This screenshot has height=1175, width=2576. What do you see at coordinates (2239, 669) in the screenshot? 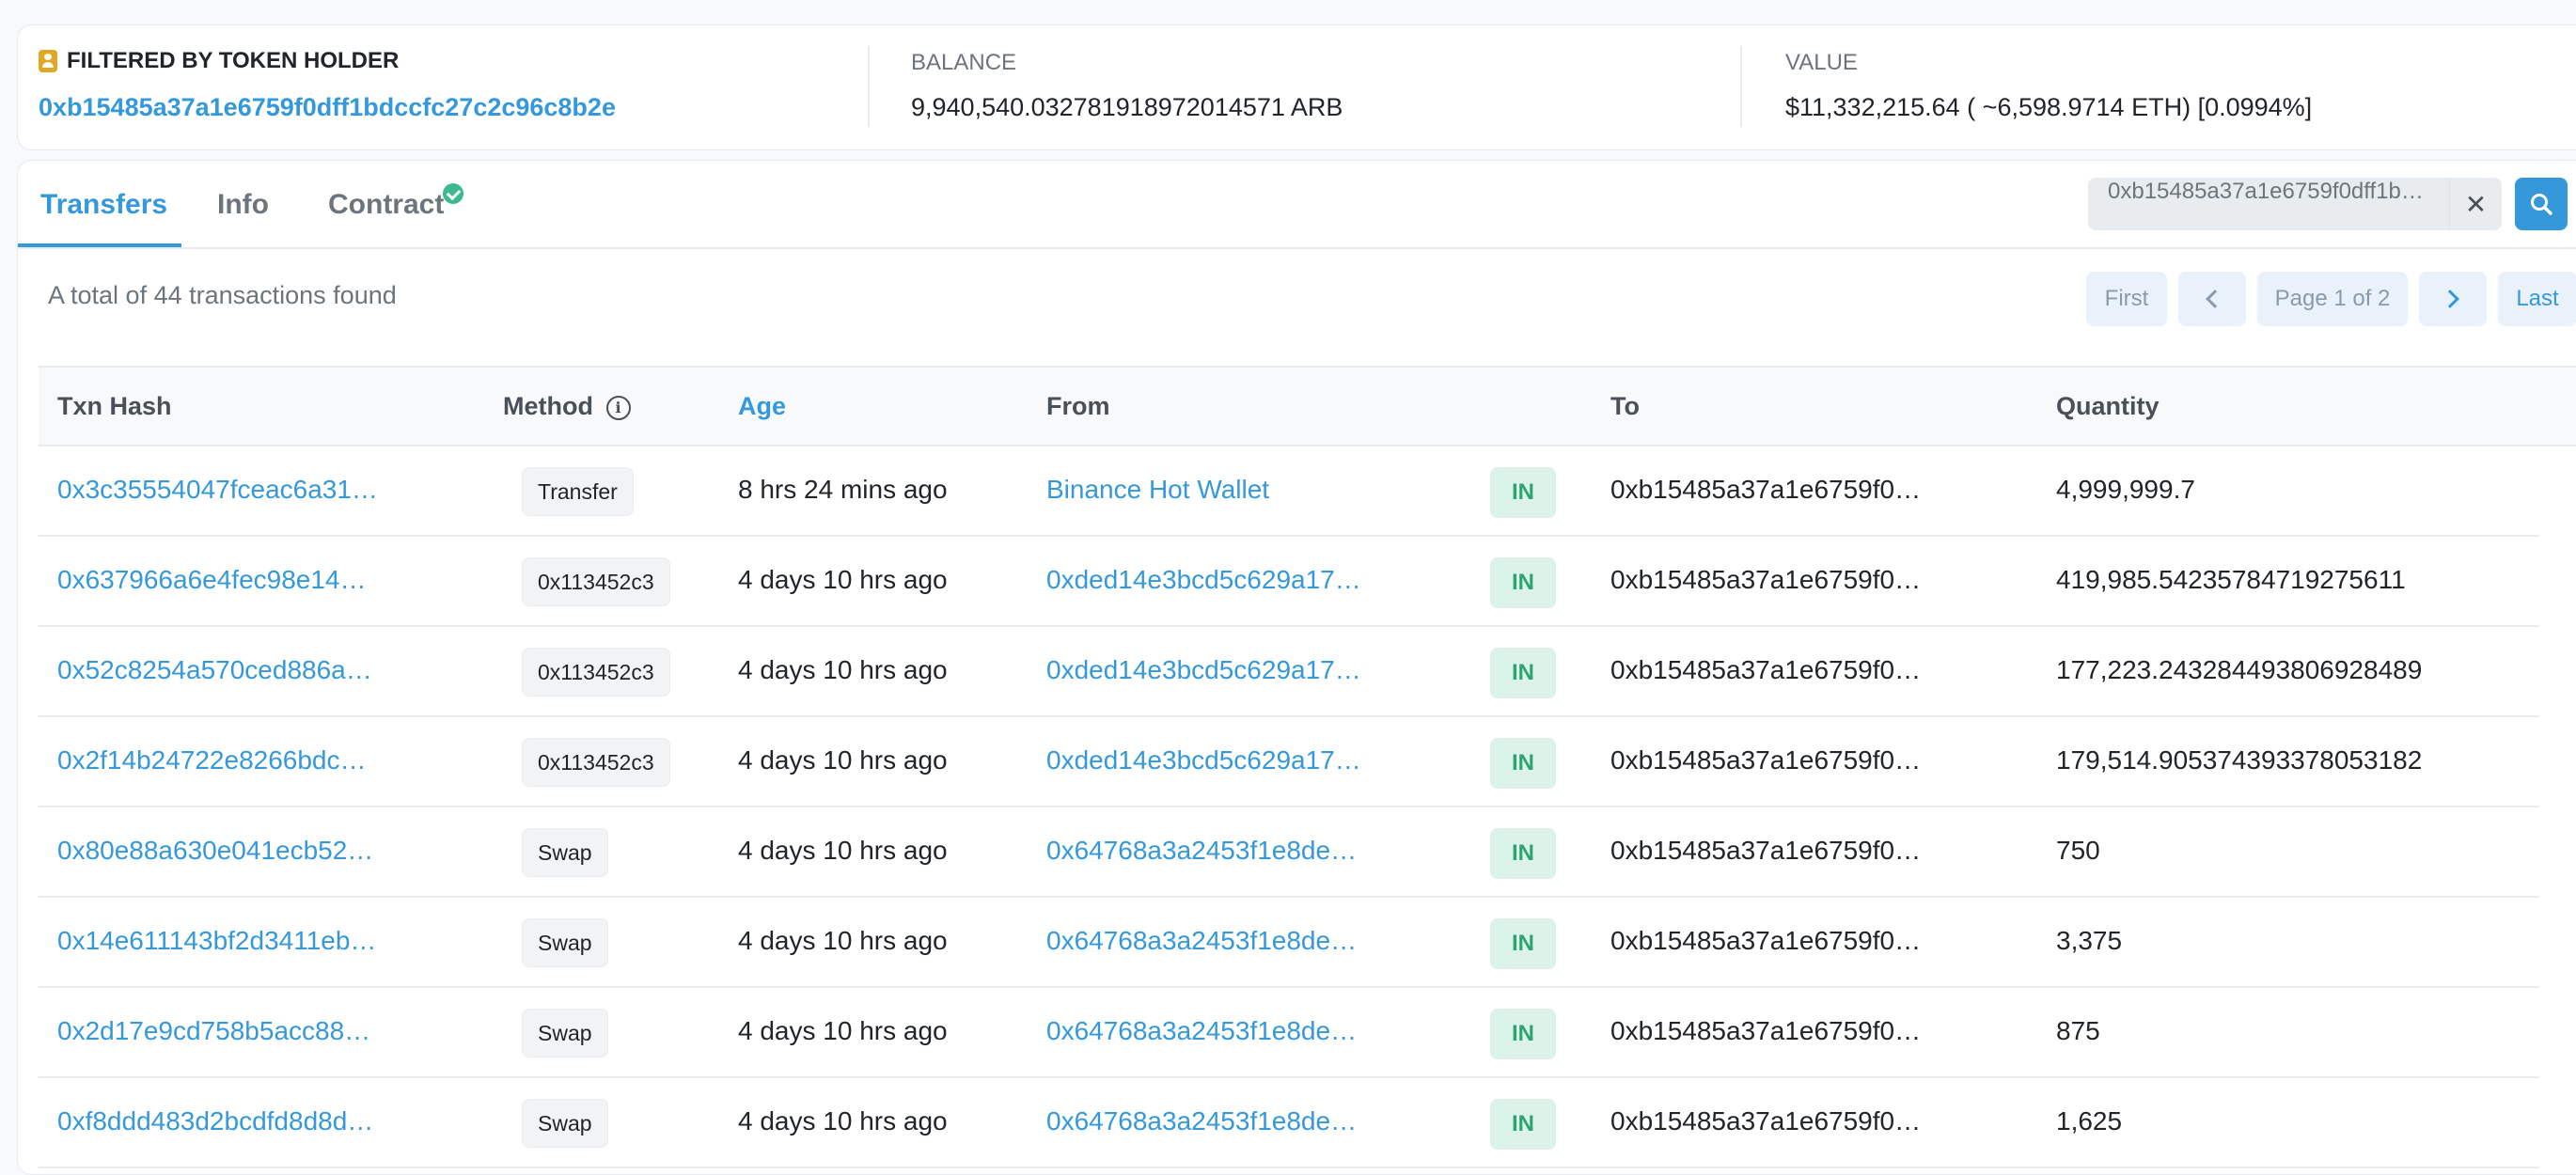
I see `quantity-value: 177,223.243284493806928489` at bounding box center [2239, 669].